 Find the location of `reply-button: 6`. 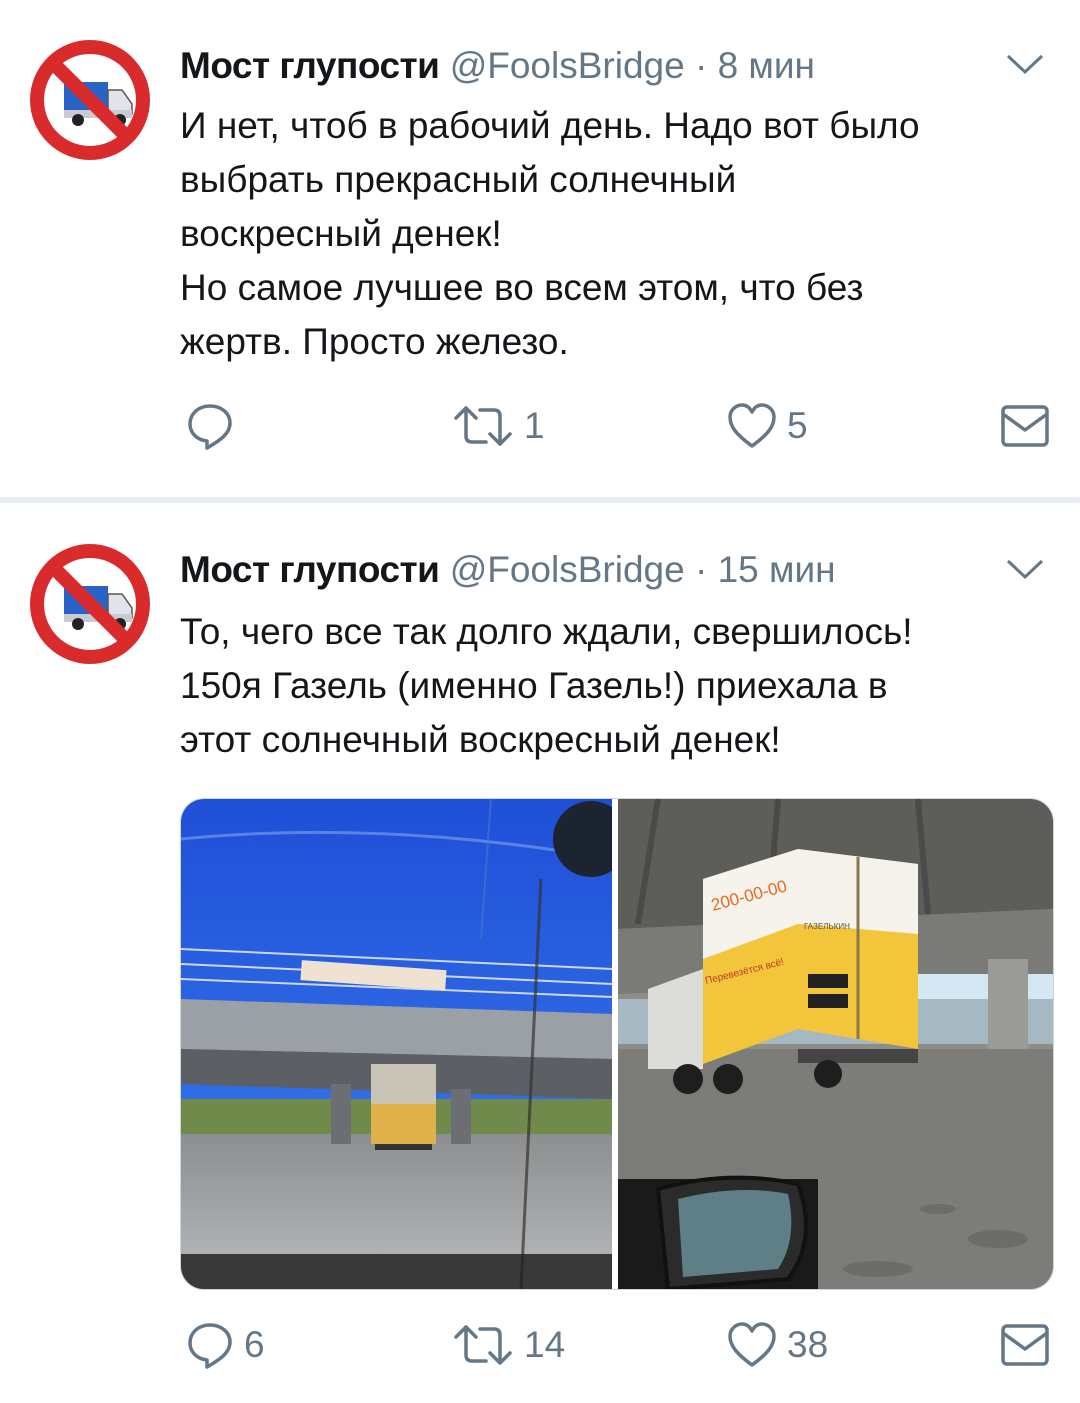

reply-button: 6 is located at coordinates (225, 1345).